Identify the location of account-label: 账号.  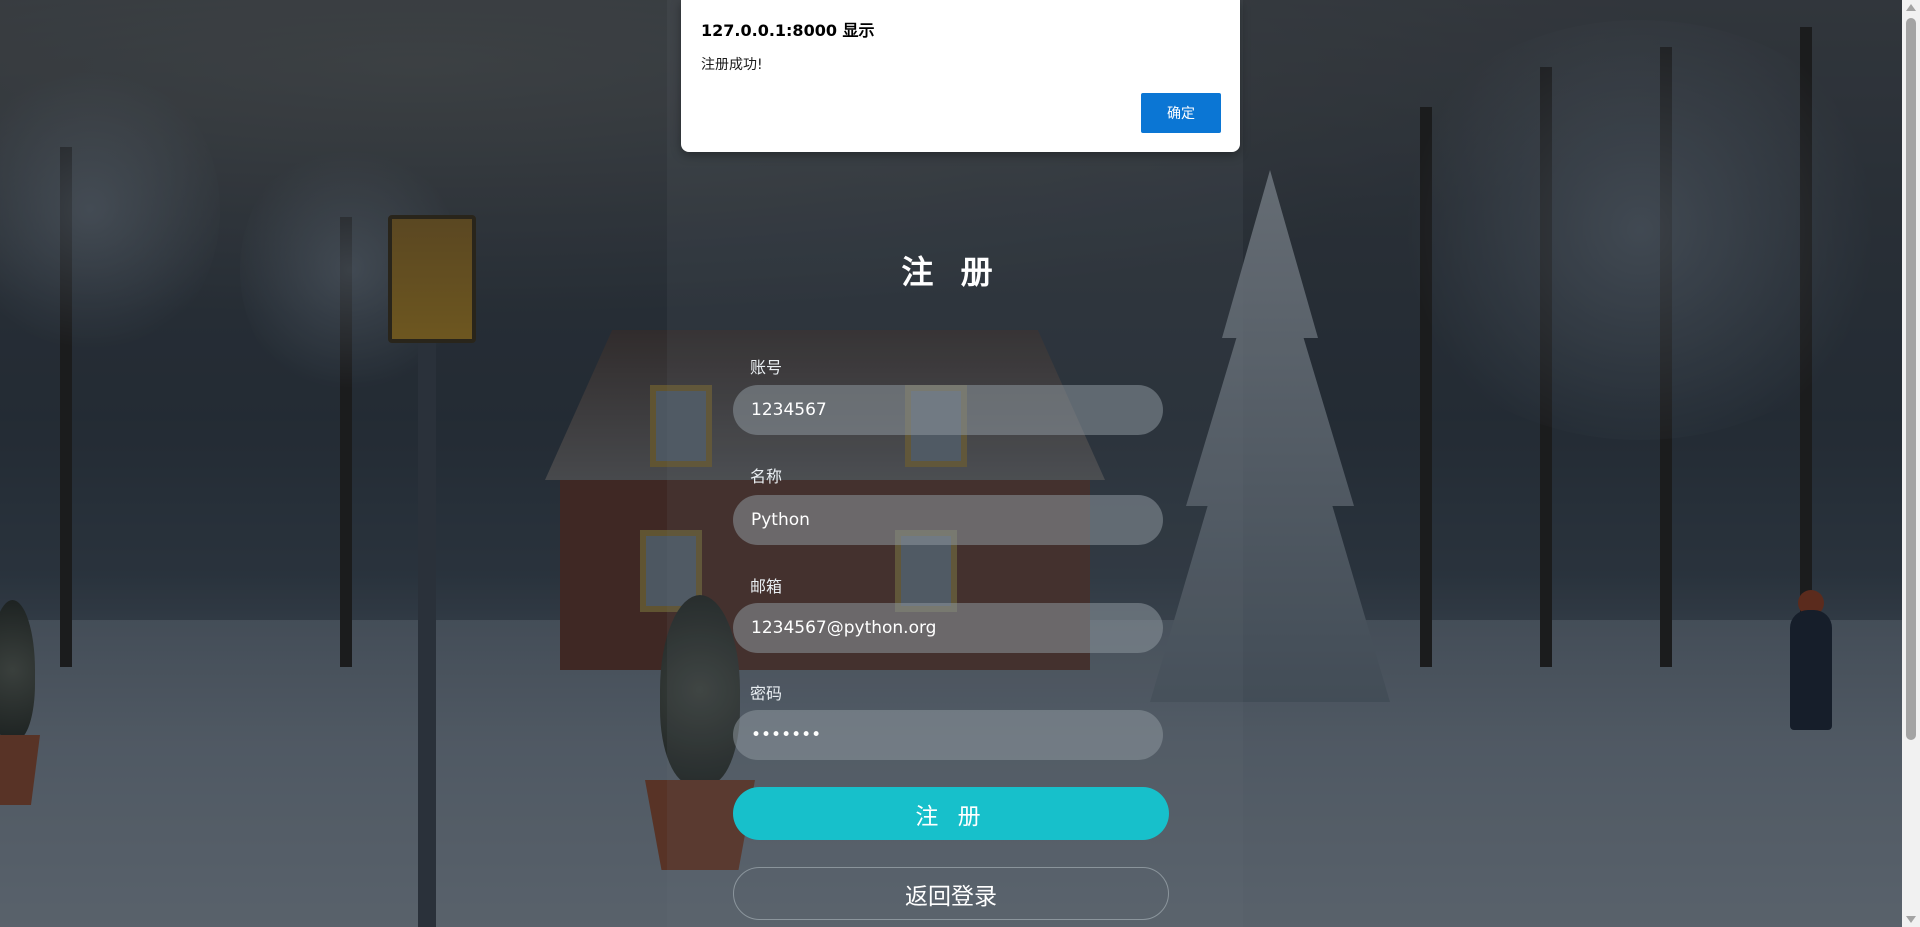
(766, 367).